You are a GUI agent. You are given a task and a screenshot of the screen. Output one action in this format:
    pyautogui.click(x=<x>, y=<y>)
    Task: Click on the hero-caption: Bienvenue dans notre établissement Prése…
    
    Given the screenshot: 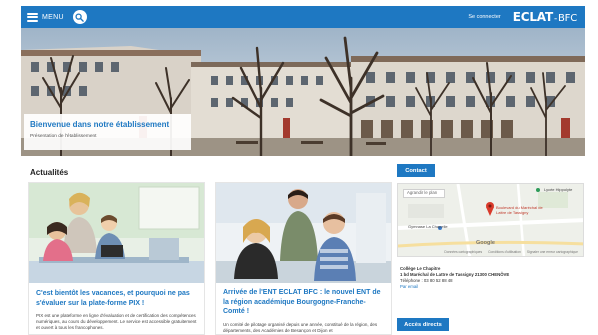 What is the action you would take?
    pyautogui.click(x=107, y=132)
    